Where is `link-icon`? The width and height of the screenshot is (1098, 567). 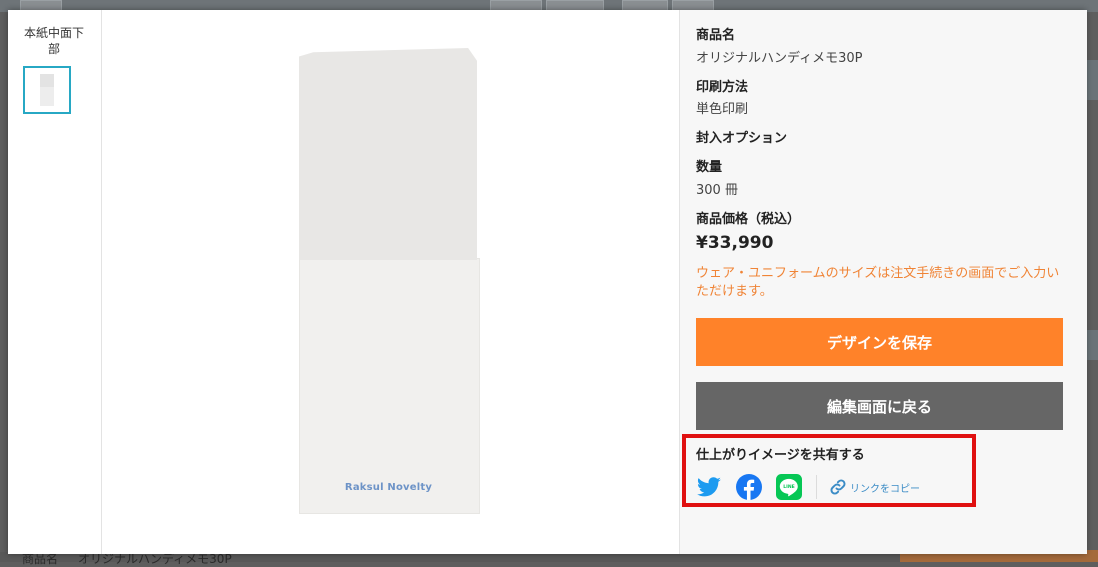
link-icon is located at coordinates (838, 487).